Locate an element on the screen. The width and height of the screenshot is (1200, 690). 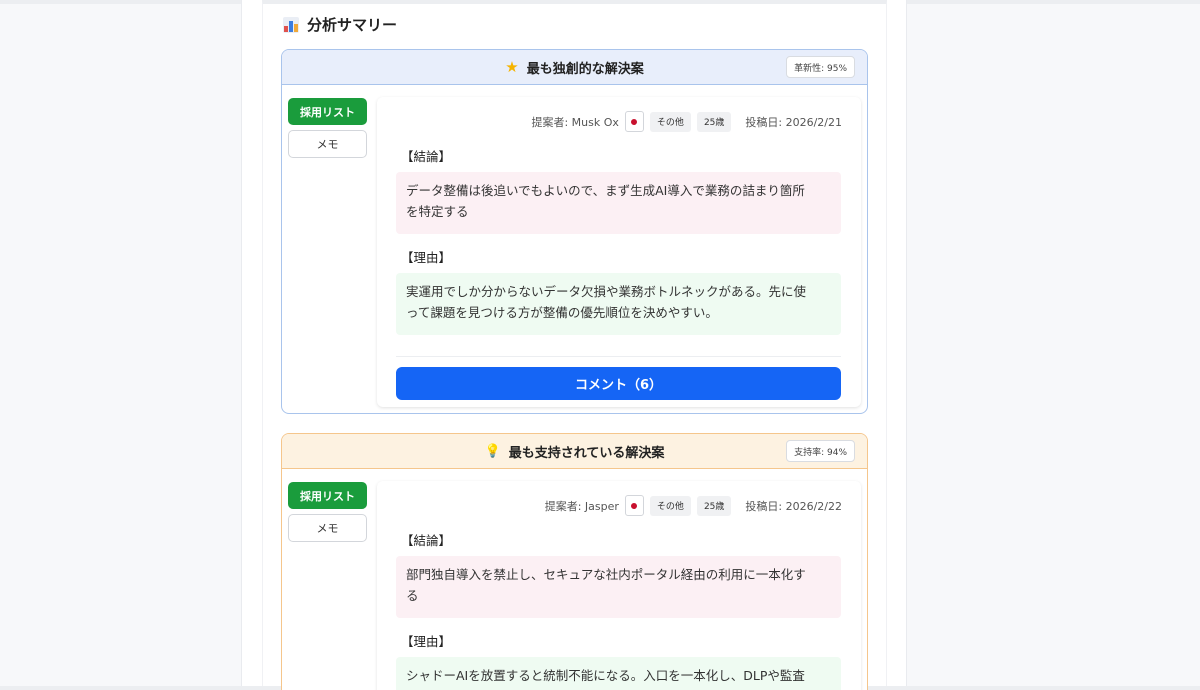
bar-chart-icon is located at coordinates (291, 24).